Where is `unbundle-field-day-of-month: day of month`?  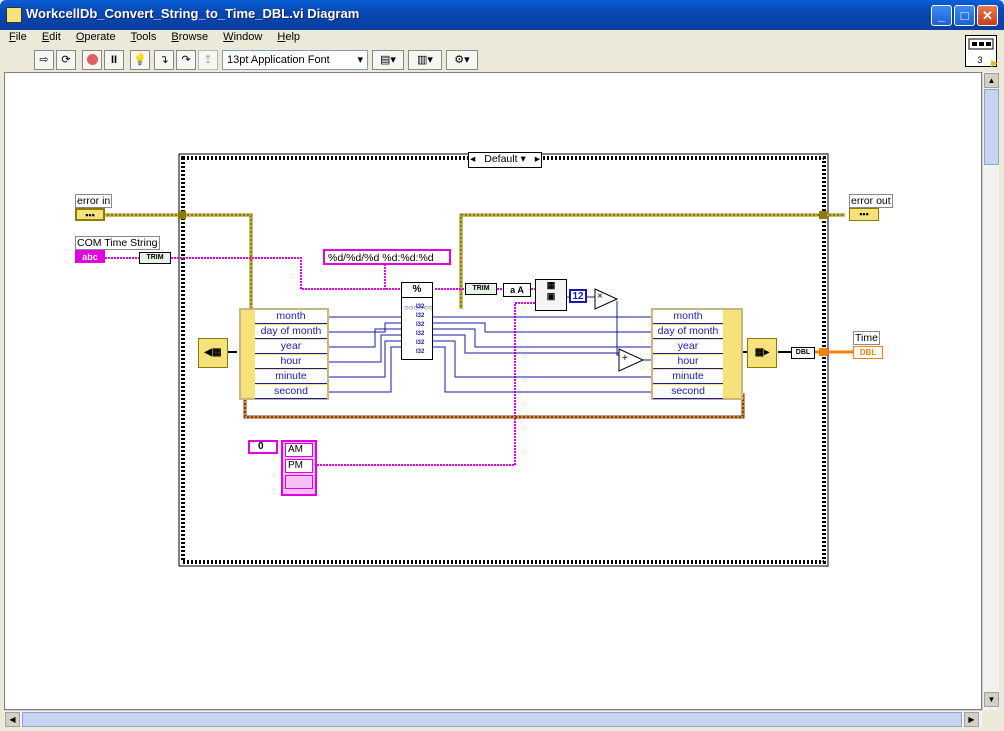
unbundle-field-day-of-month: day of month is located at coordinates (291, 332).